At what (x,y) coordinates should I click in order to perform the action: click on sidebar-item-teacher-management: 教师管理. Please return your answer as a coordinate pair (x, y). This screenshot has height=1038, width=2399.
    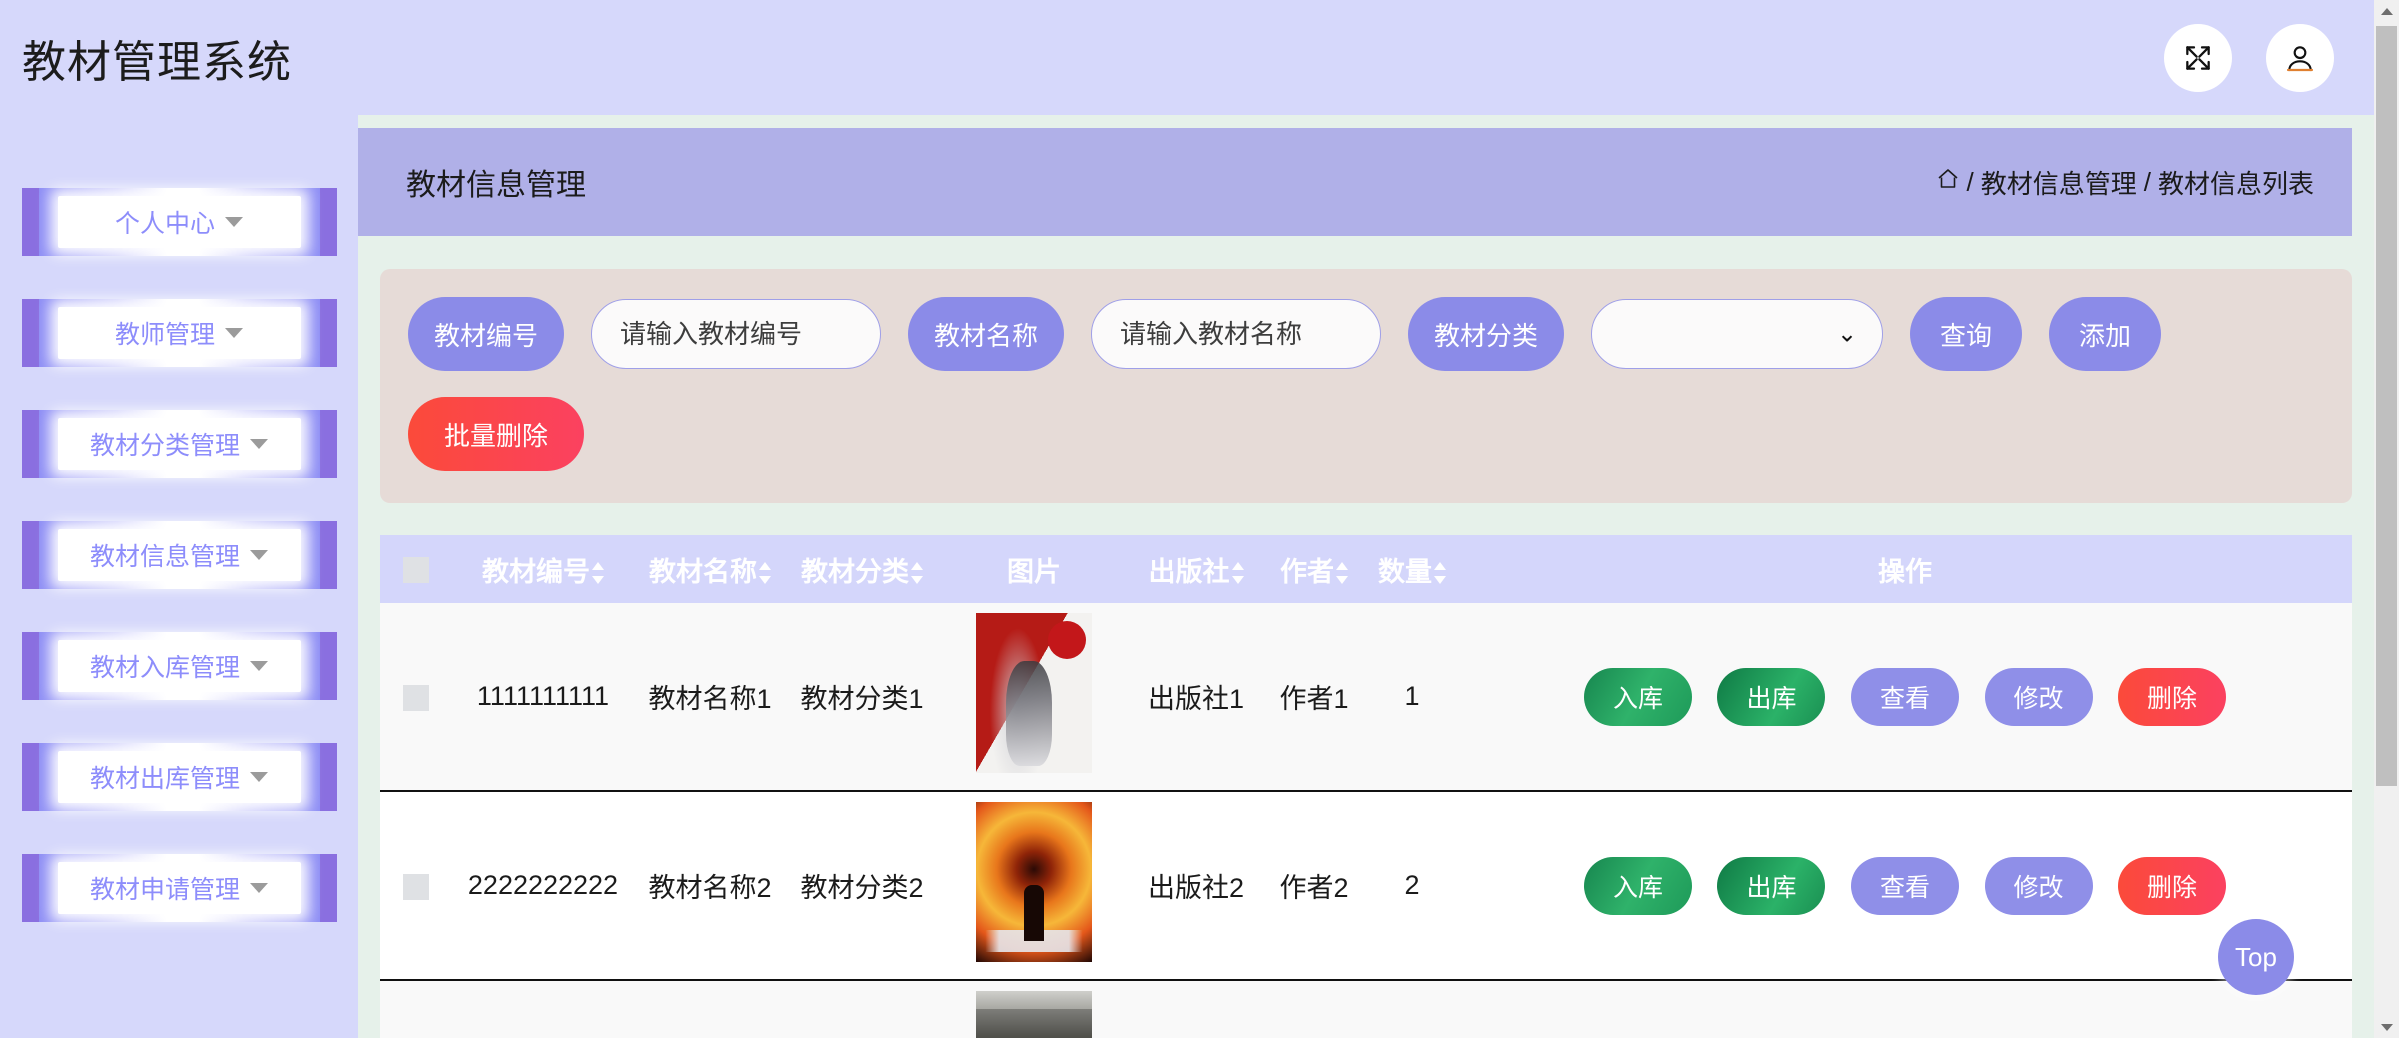
    Looking at the image, I should click on (179, 333).